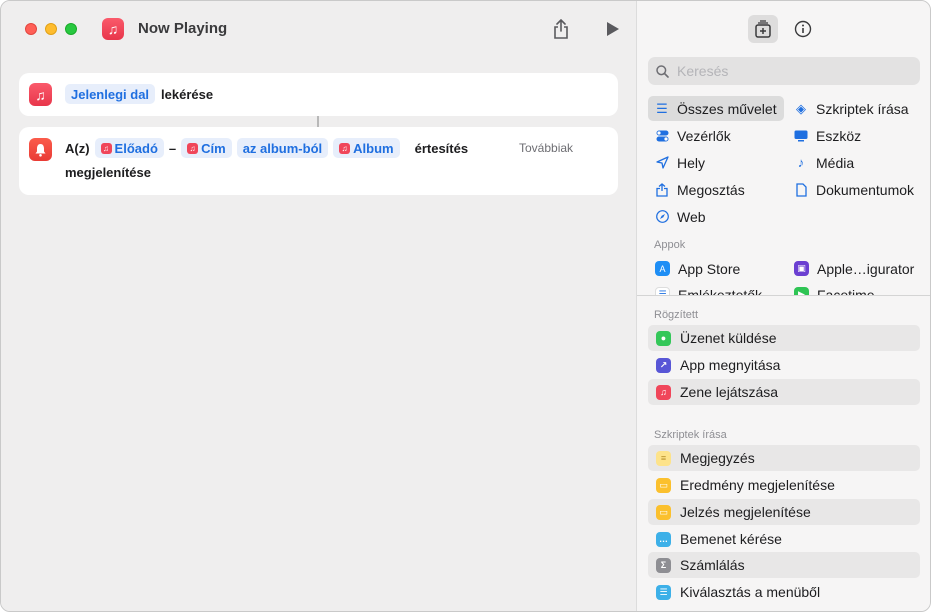 The height and width of the screenshot is (612, 931). What do you see at coordinates (663, 365) in the screenshot?
I see `arrow-up-right-icon: ↗` at bounding box center [663, 365].